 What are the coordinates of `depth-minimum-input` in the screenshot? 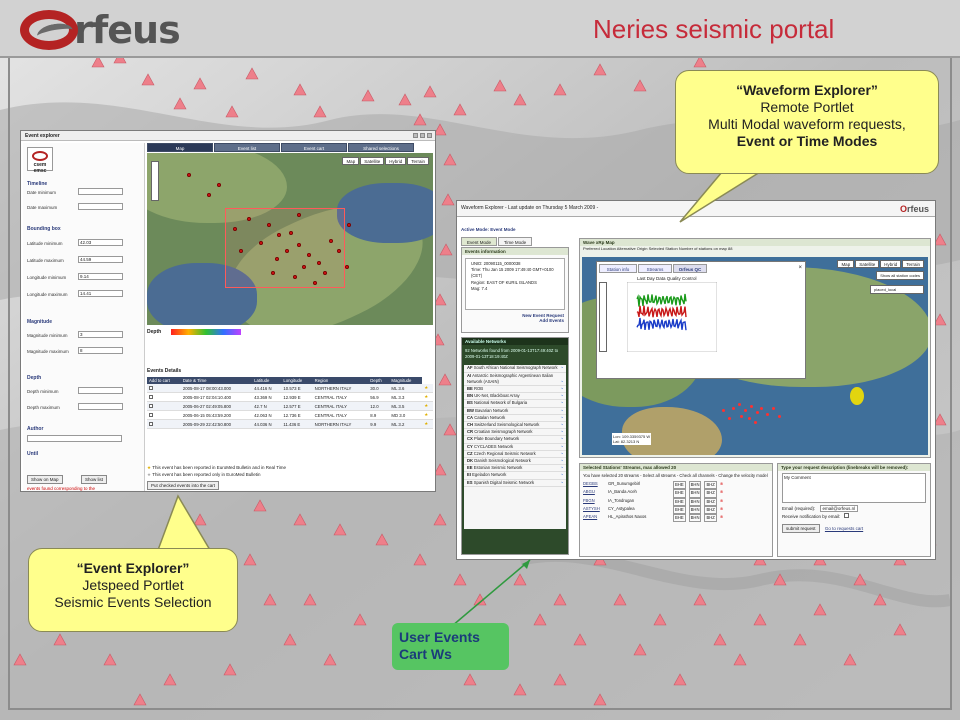 It's located at (100, 390).